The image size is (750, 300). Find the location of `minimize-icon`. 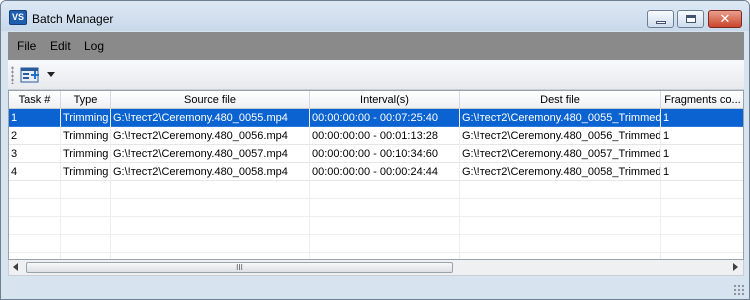

minimize-icon is located at coordinates (661, 22).